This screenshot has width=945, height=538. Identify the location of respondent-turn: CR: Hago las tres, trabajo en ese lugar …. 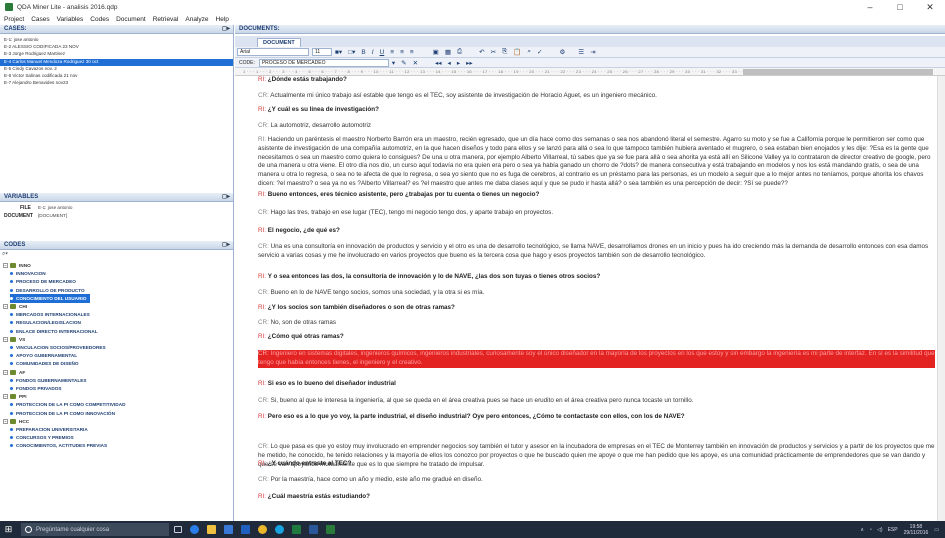
(596, 213).